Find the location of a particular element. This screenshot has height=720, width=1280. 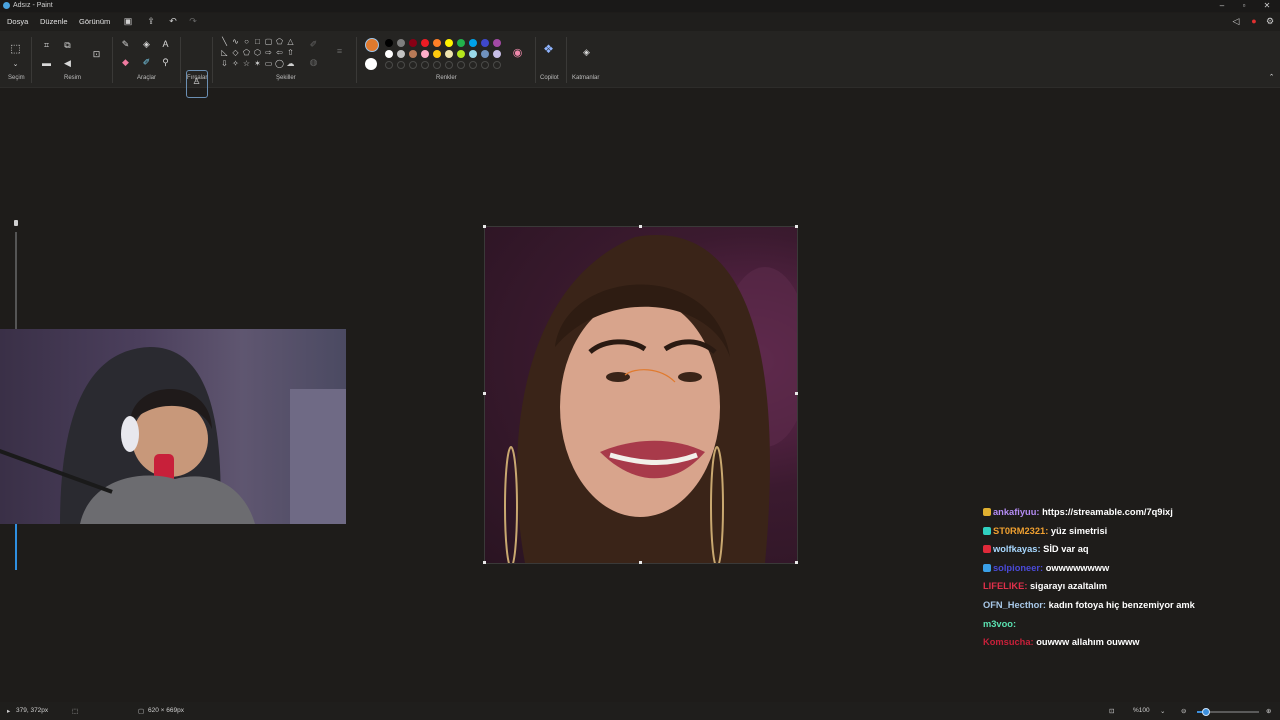

polygon-shape-icon: ⬠ is located at coordinates (279, 41).